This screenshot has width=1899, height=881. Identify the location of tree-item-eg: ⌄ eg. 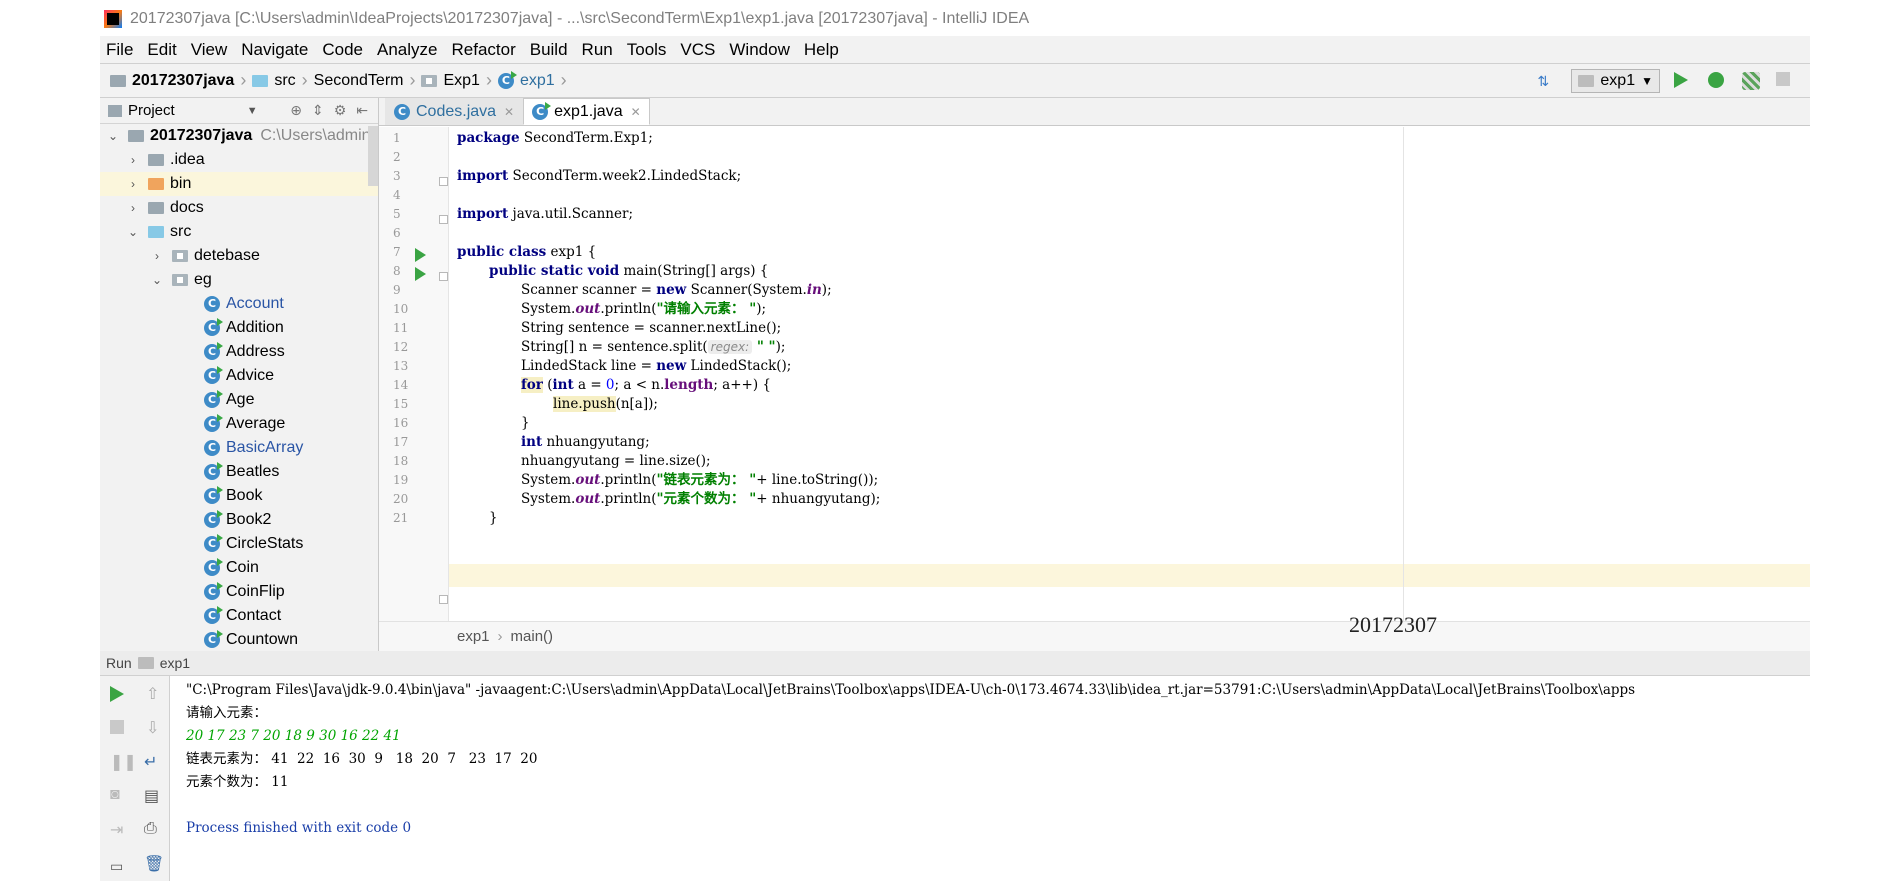
(239, 280).